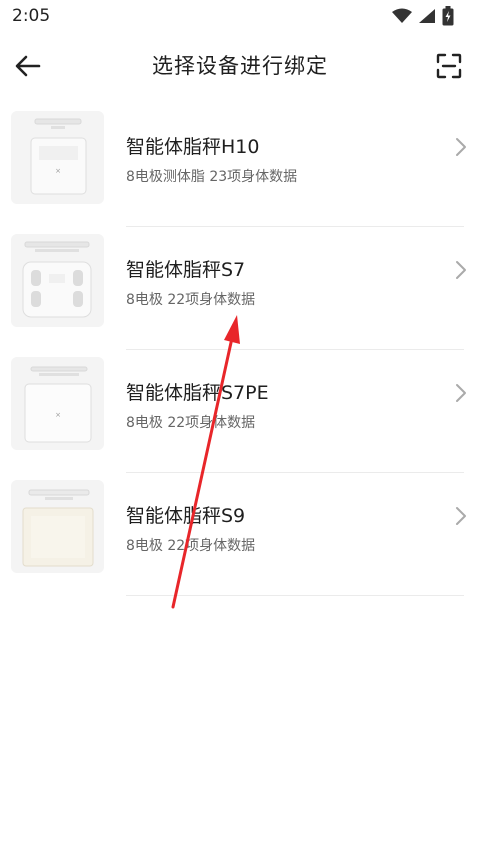 The width and height of the screenshot is (480, 853). I want to click on divider, so click(295, 595).